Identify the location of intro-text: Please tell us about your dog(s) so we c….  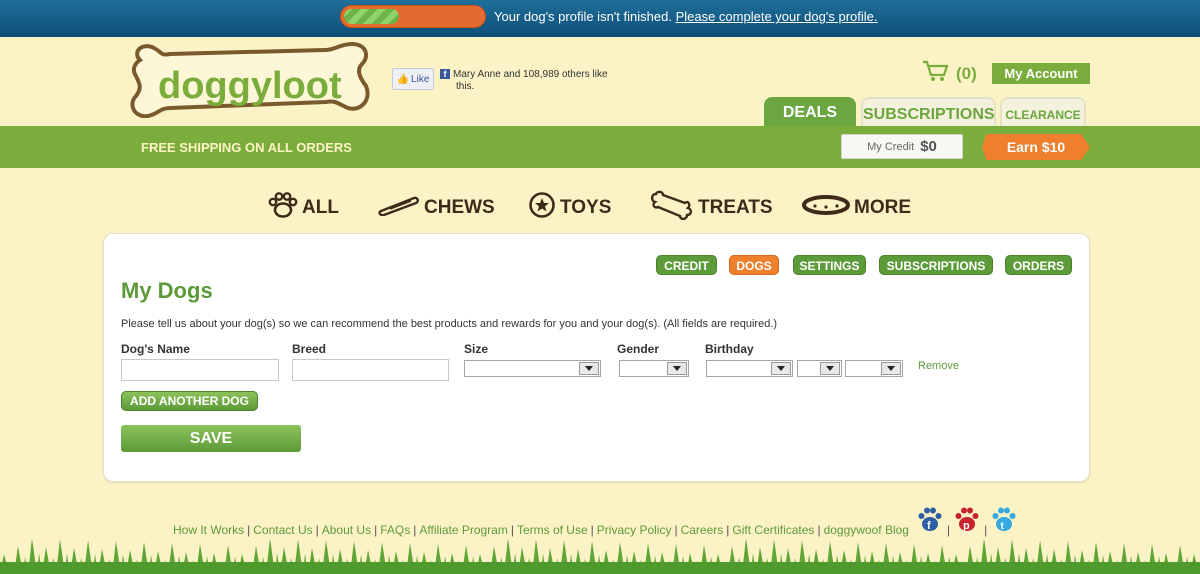
(449, 324).